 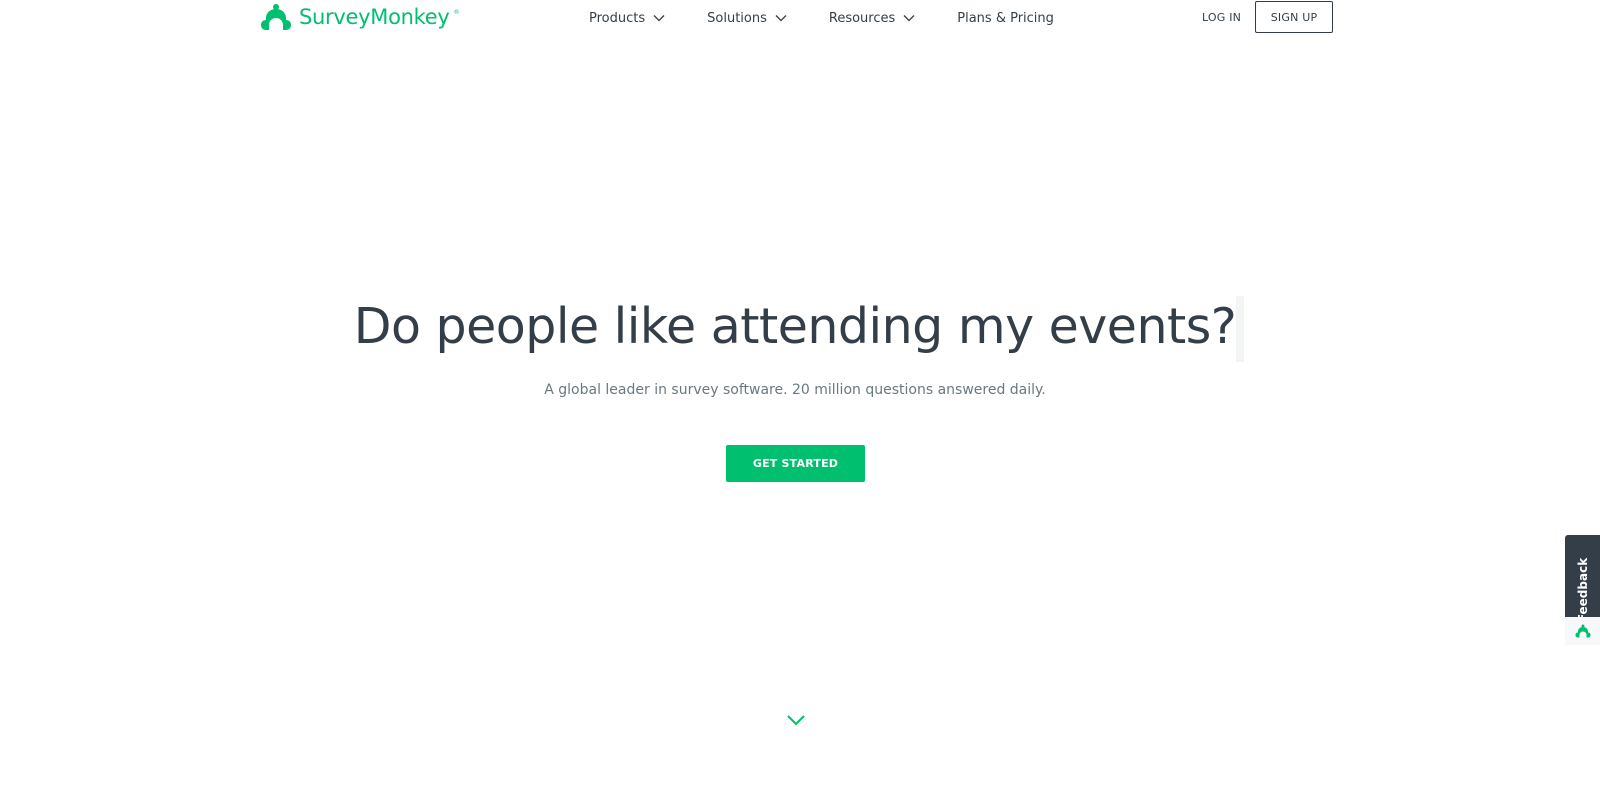 I want to click on nav-item-label: Resources, so click(x=862, y=18).